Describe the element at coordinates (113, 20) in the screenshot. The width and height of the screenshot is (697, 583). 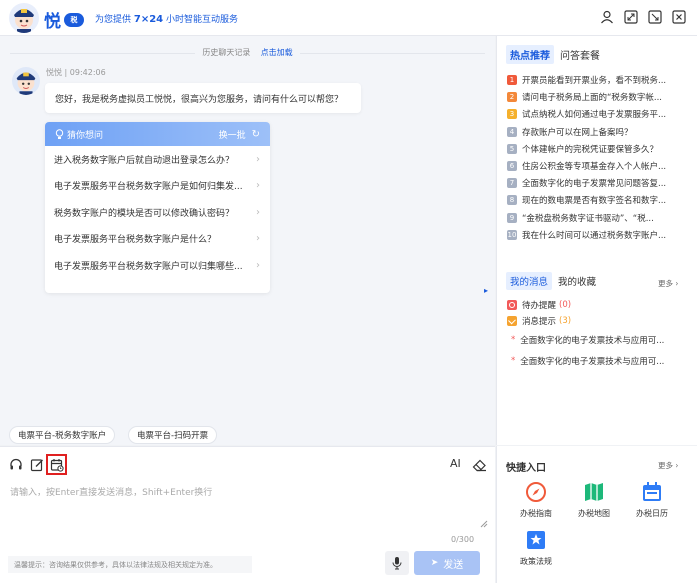
I see `slogan-prefix: 为您提供` at that location.